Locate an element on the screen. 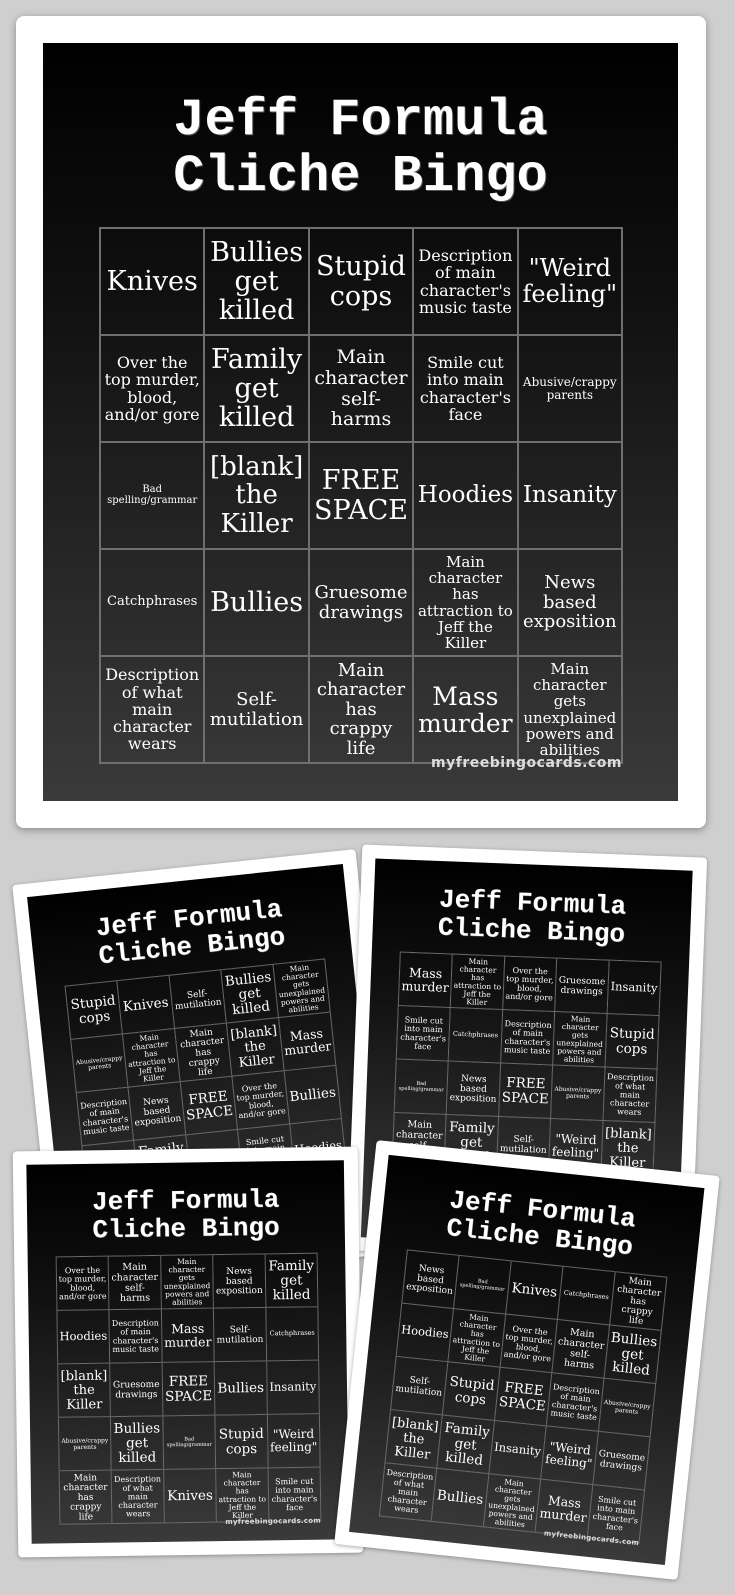  title-line: Cliche Bingo is located at coordinates (360, 176).